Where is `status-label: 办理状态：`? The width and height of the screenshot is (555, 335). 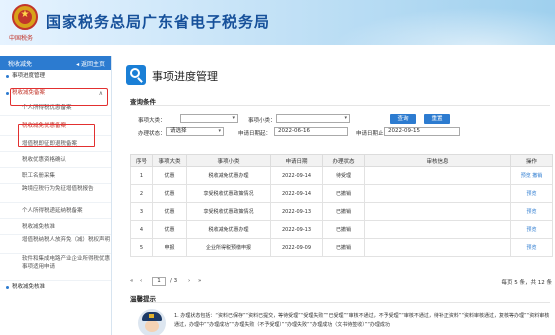
status-label: 办理状态： is located at coordinates (152, 134).